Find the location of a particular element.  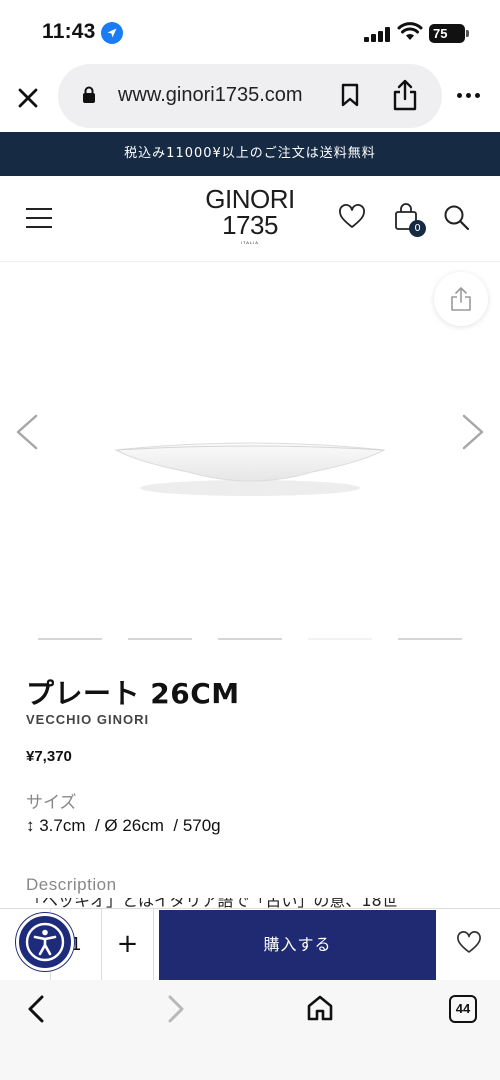

gallery-pagination is located at coordinates (250, 639).